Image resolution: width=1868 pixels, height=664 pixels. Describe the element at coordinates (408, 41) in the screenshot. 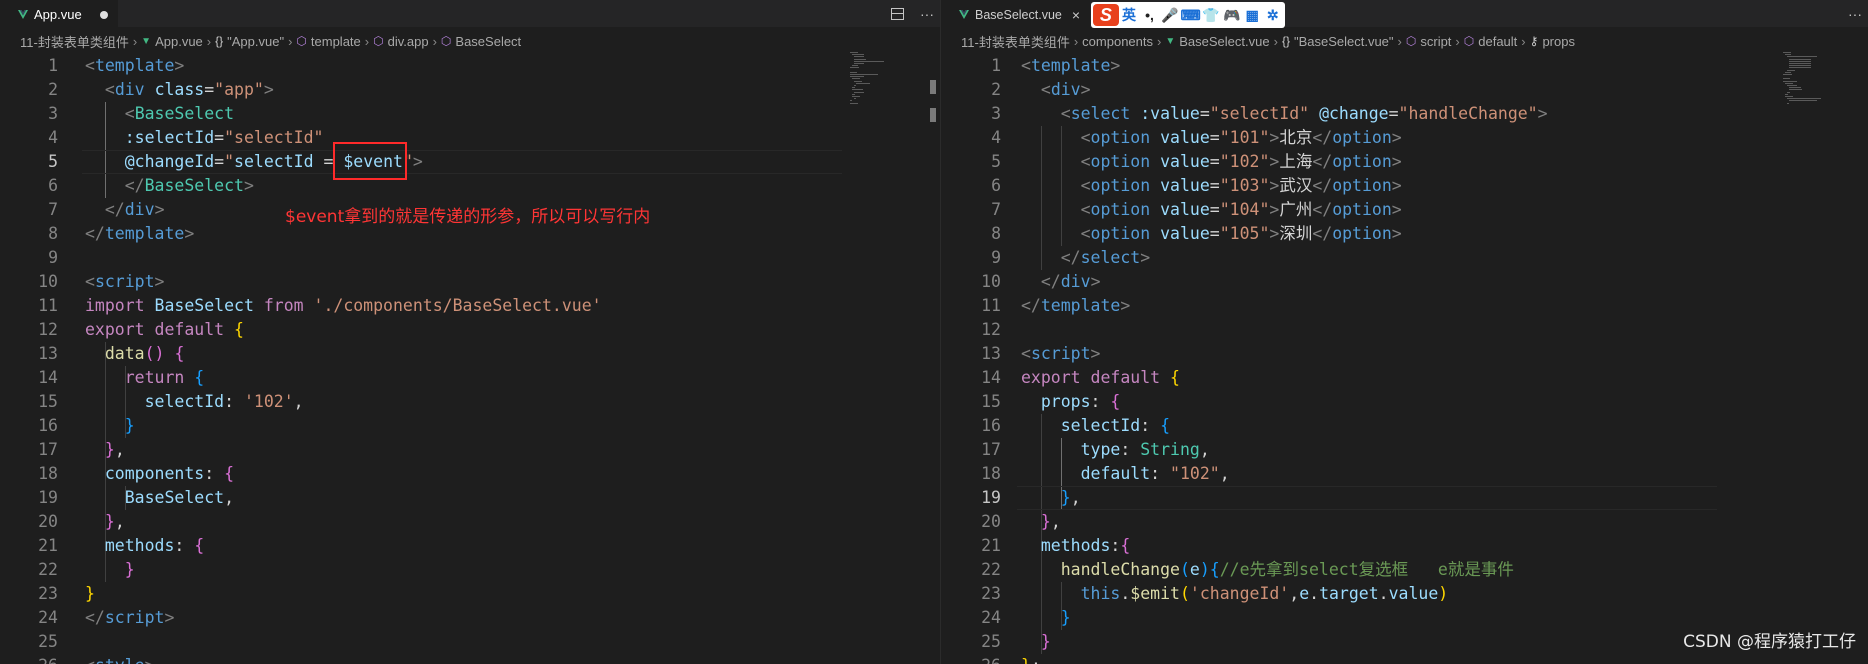

I see `breadcrumb-item: div.app` at that location.